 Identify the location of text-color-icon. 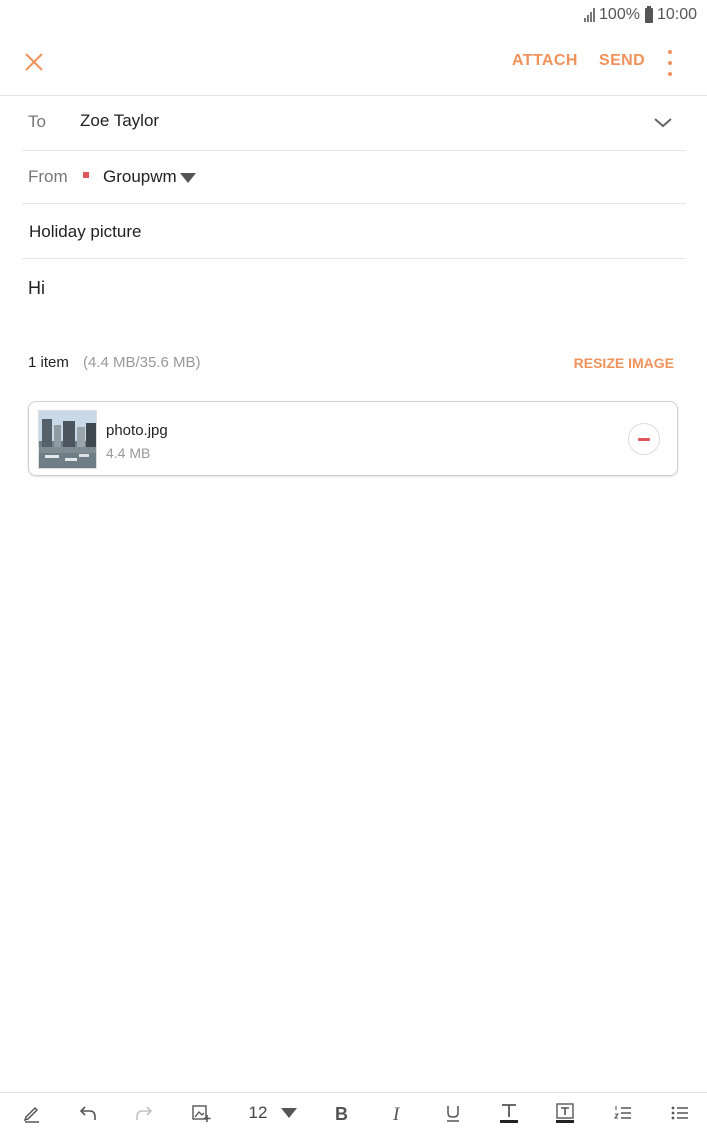
(509, 1113).